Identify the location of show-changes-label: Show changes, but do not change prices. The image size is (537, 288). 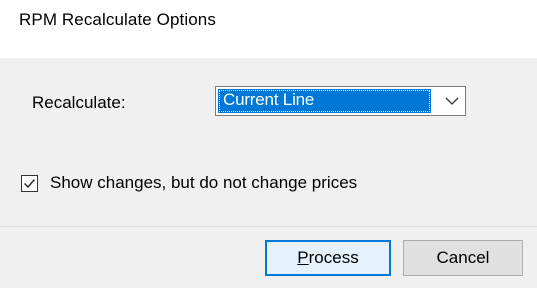
(203, 183).